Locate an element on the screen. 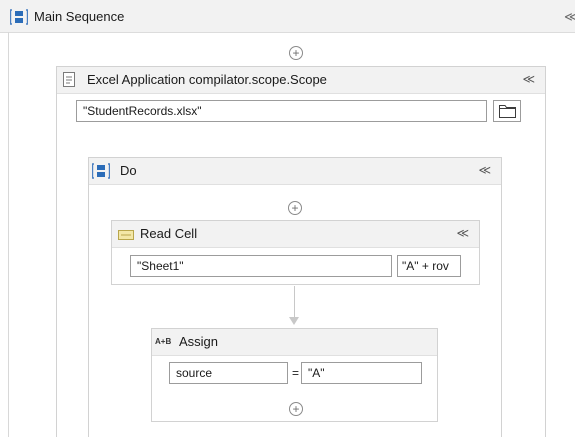 This screenshot has height=437, width=575. folder-icon is located at coordinates (507, 112).